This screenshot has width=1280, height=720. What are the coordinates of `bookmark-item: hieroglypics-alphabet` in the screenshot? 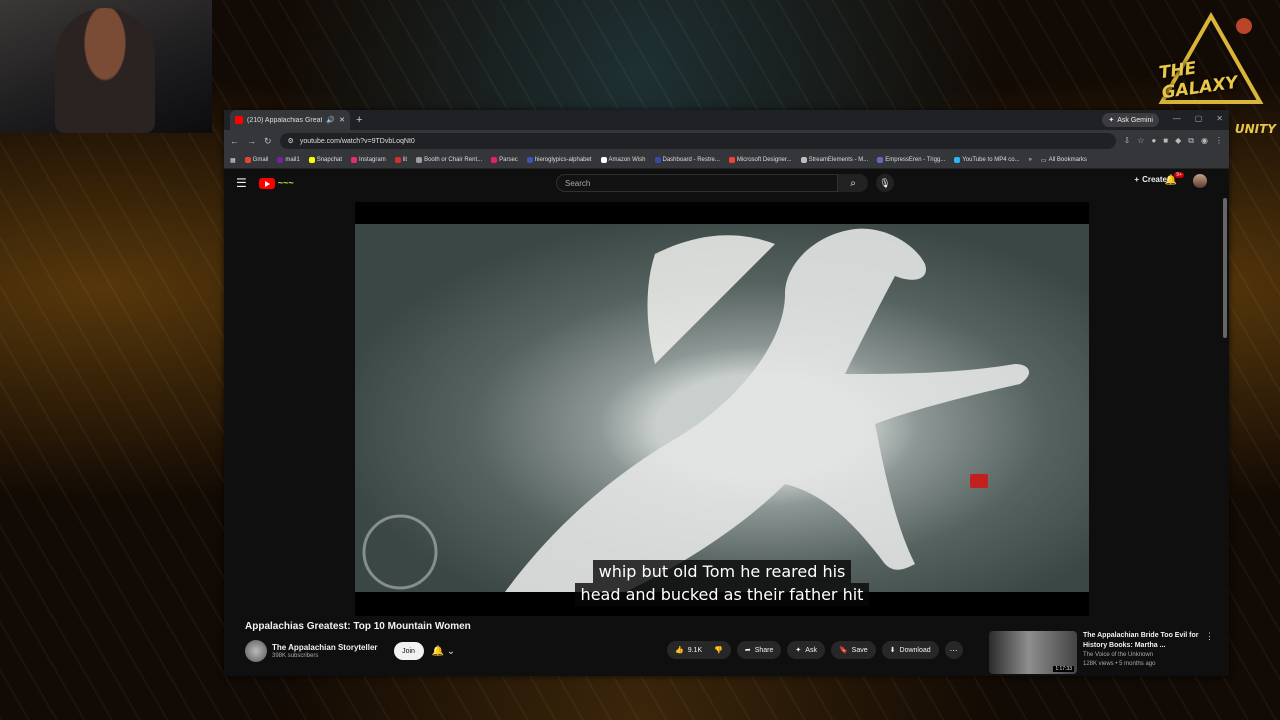 It's located at (559, 160).